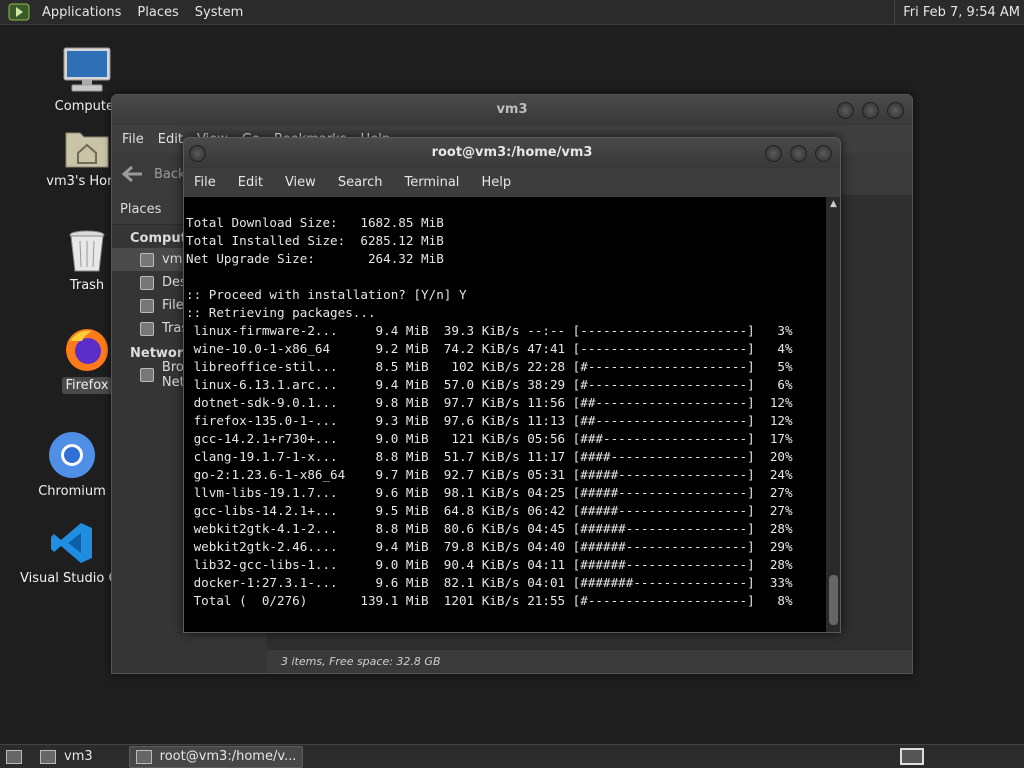 The height and width of the screenshot is (768, 1024). I want to click on status-bar: 3 items, Free space: 32.8 GB, so click(589, 661).